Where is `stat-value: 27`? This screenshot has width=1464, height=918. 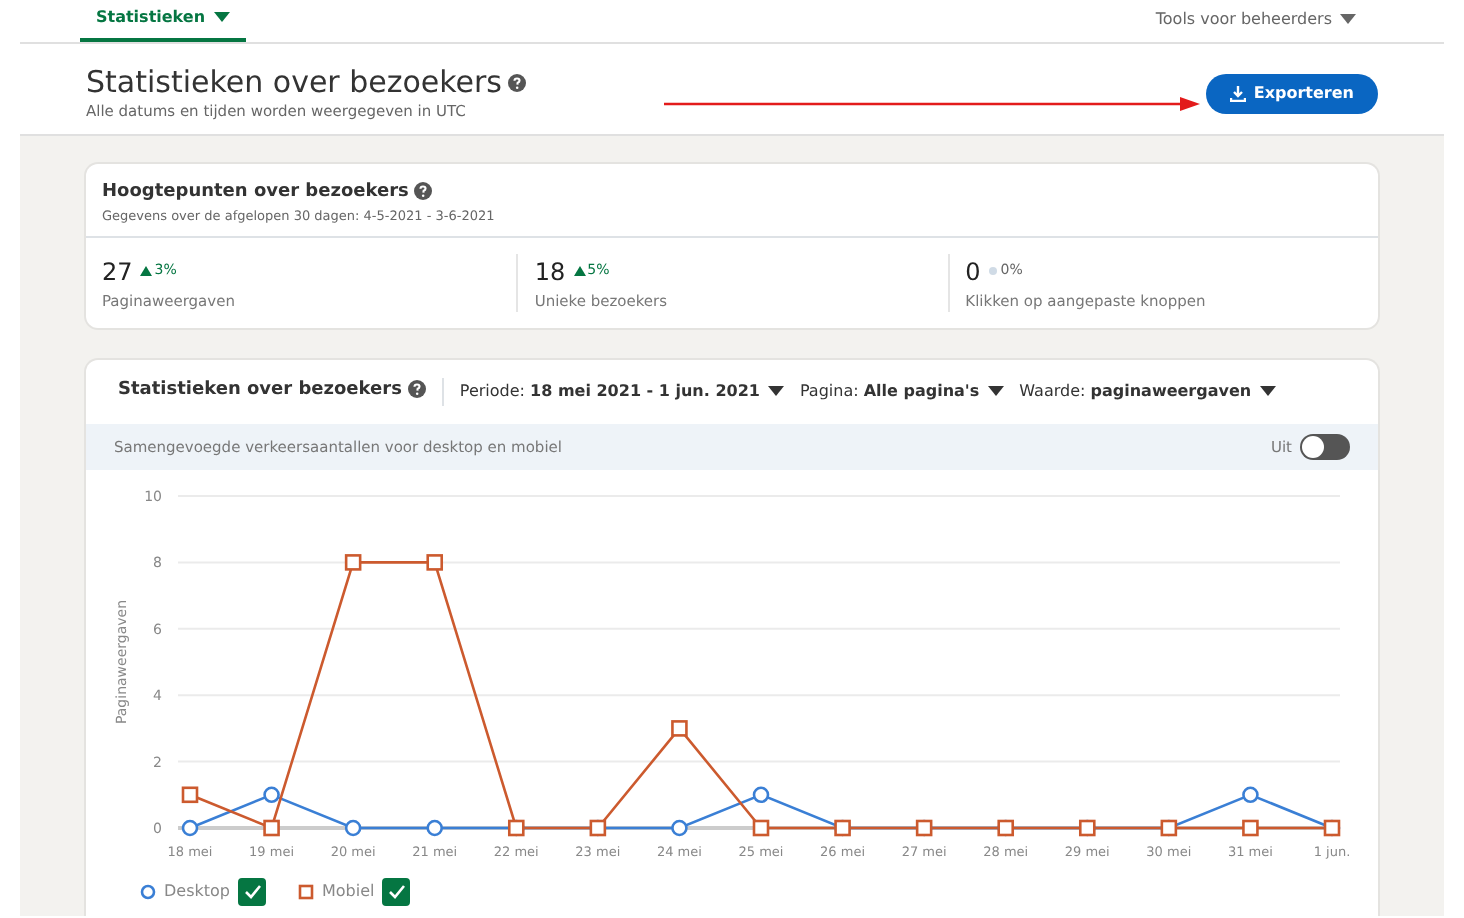
stat-value: 27 is located at coordinates (117, 272).